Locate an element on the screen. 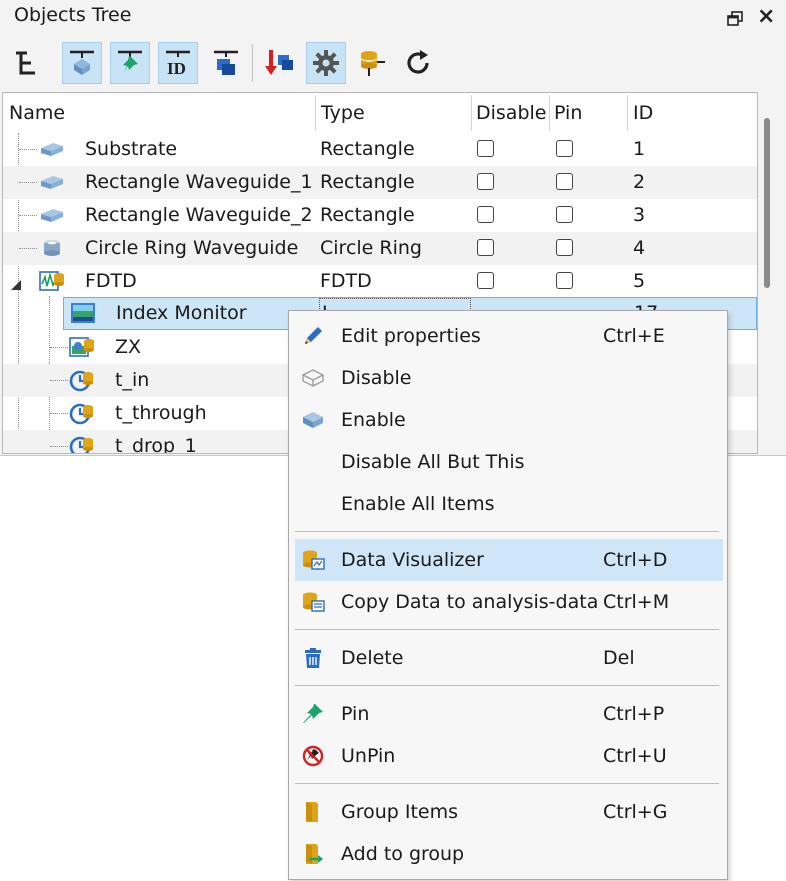 The height and width of the screenshot is (881, 786). sort-down-icon is located at coordinates (280, 63).